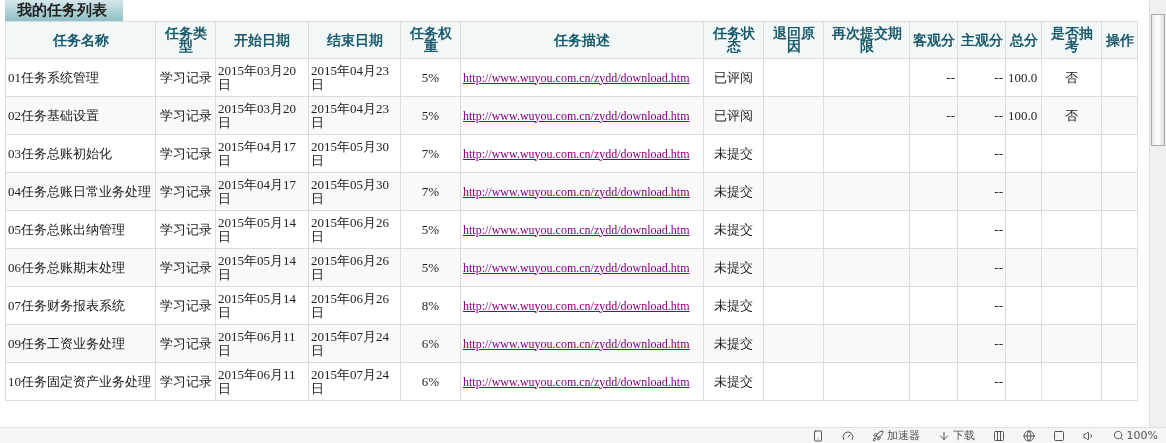  Describe the element at coordinates (185, 40) in the screenshot. I see `column-header: 任务类型` at that location.